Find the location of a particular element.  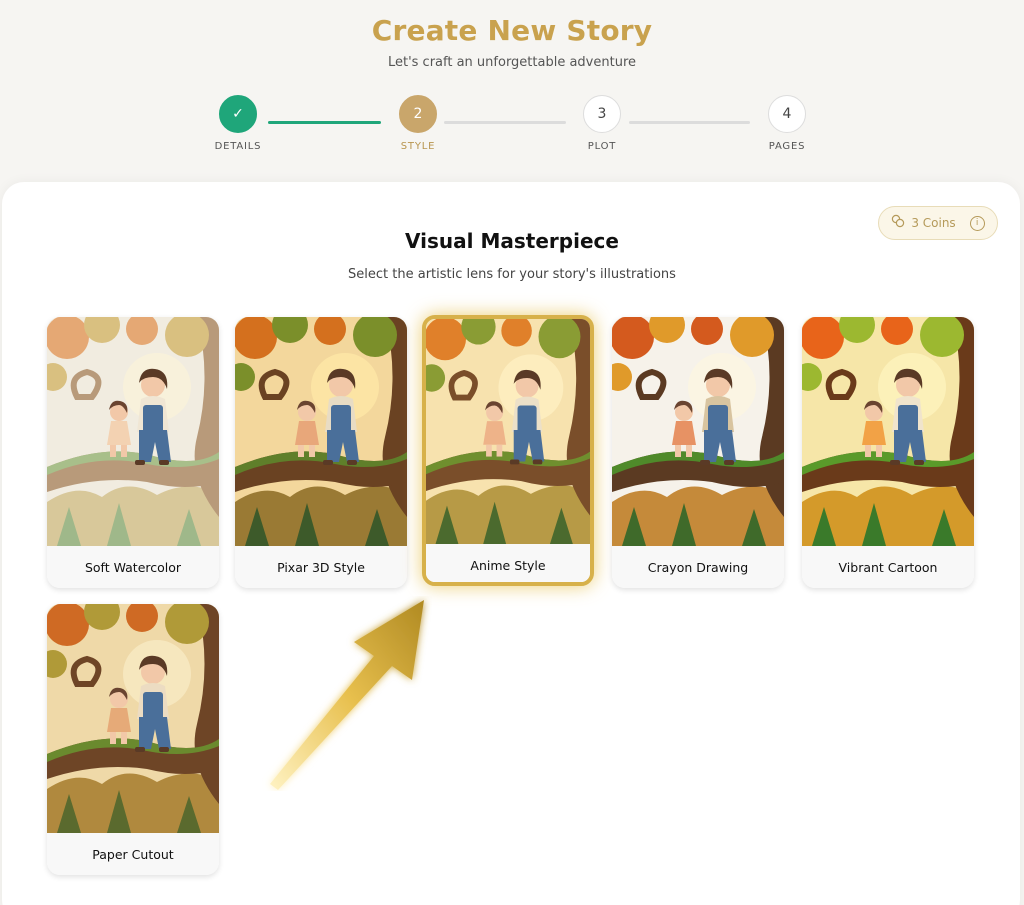

step-label: DETAILS is located at coordinates (238, 146).